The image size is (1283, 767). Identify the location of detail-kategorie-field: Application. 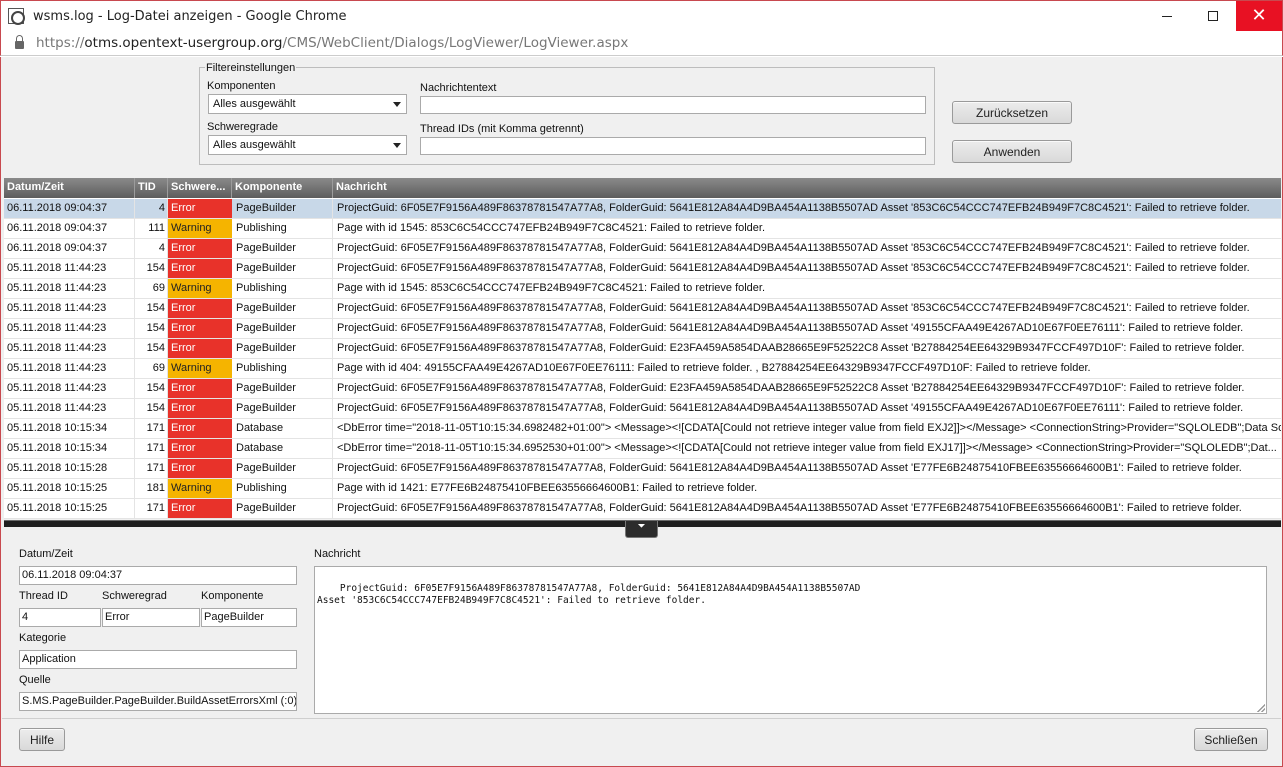
(158, 659).